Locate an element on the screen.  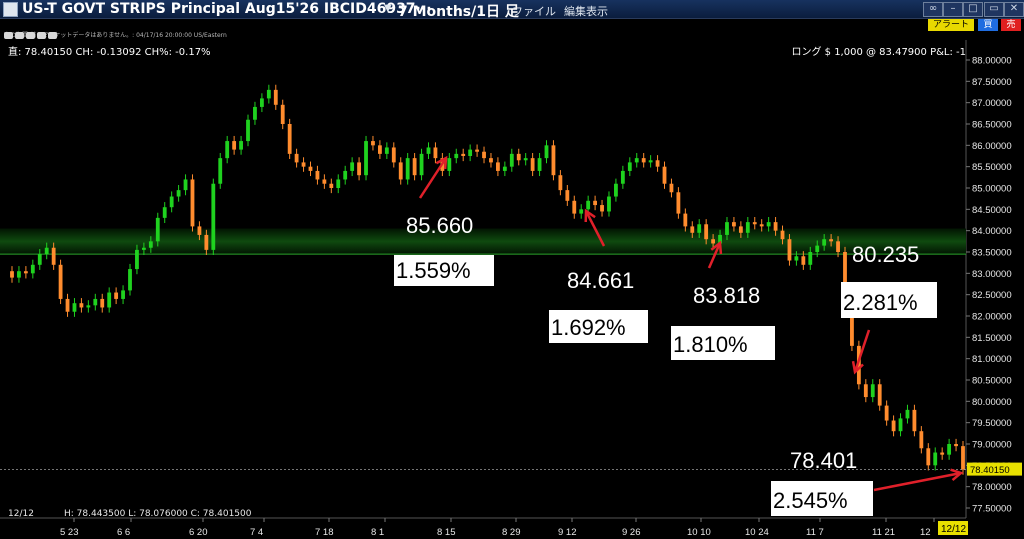
y-tick-label: 80.50000 is located at coordinates (992, 381).